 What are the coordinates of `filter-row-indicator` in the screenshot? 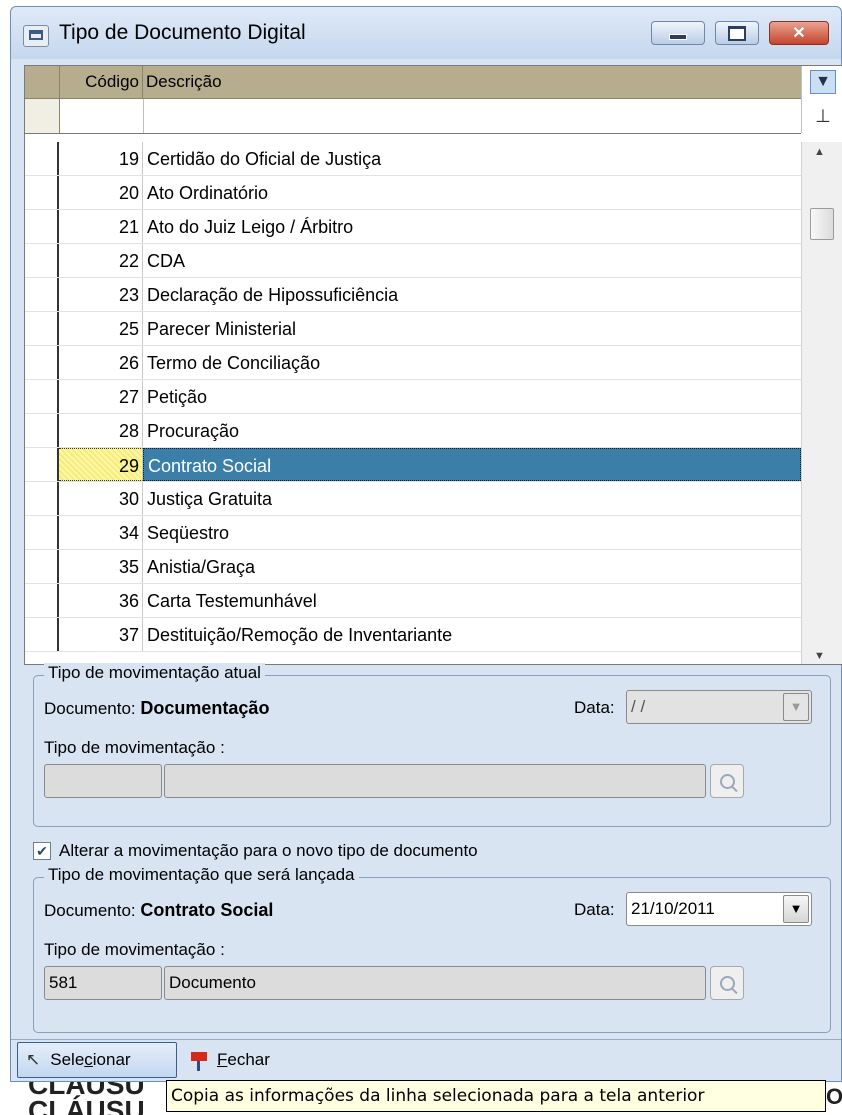 It's located at (42, 116).